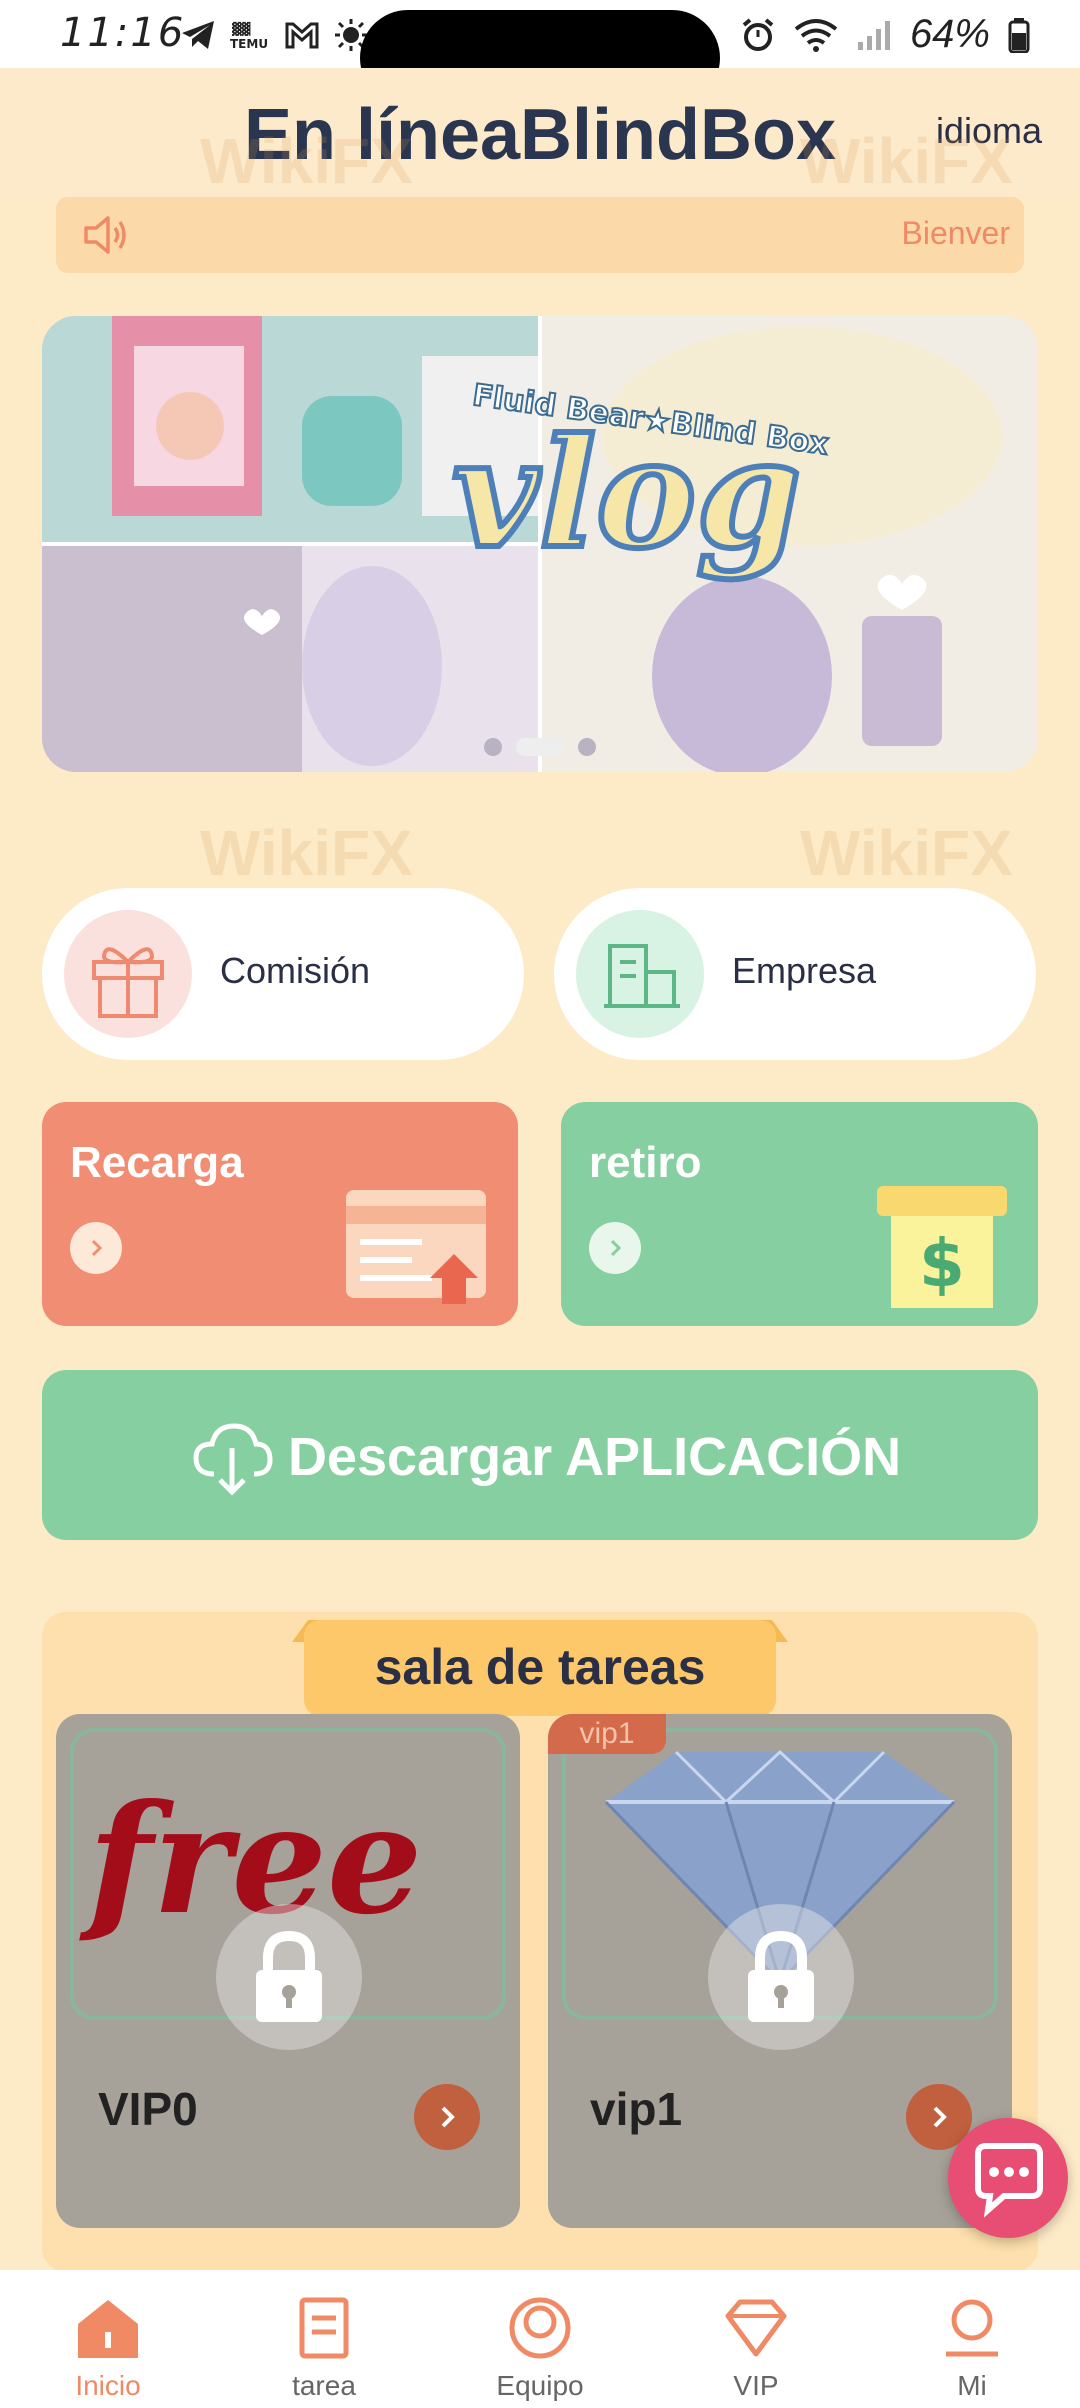 The width and height of the screenshot is (1080, 2408). Describe the element at coordinates (636, 2109) in the screenshot. I see `task-name: vip1` at that location.